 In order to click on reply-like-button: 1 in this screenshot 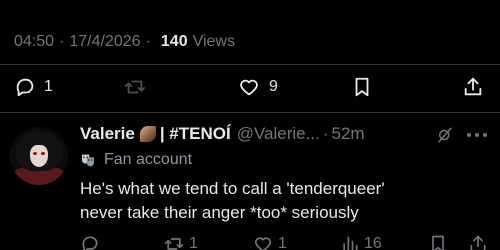, I will do `click(269, 242)`.